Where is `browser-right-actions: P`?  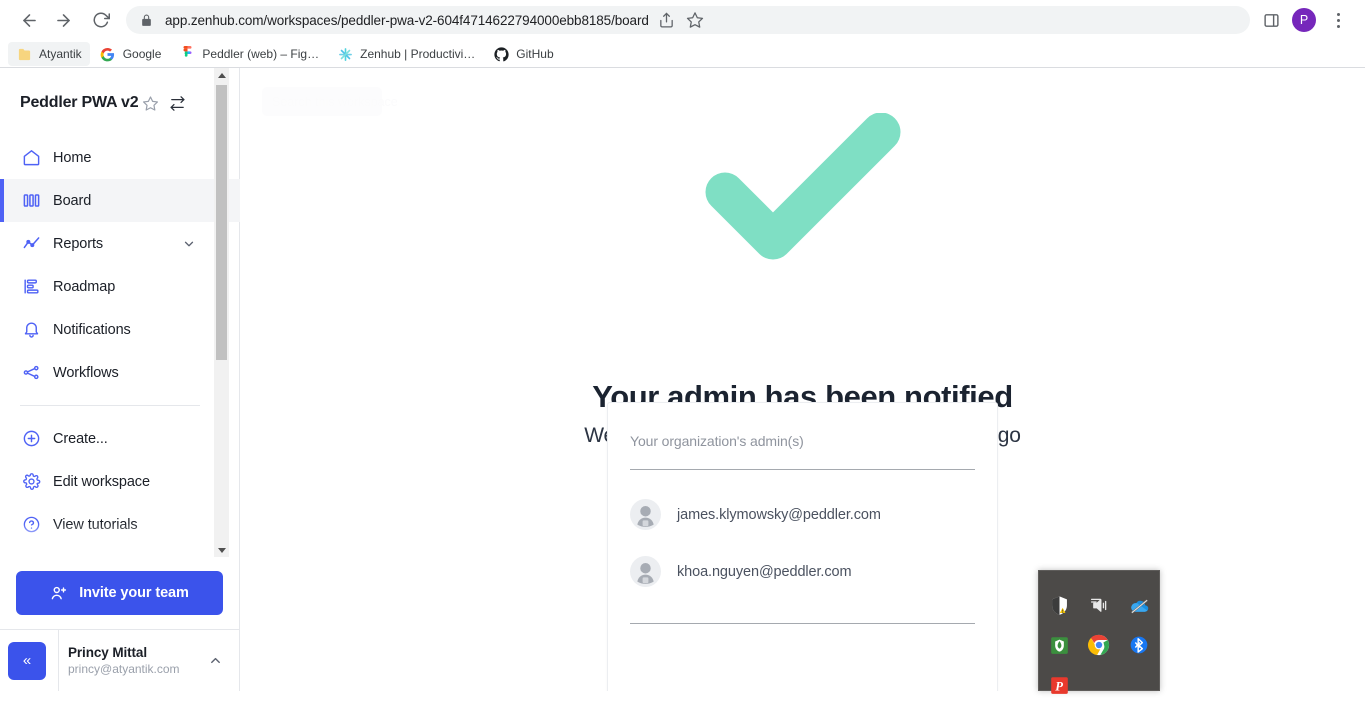 browser-right-actions: P is located at coordinates (1306, 20).